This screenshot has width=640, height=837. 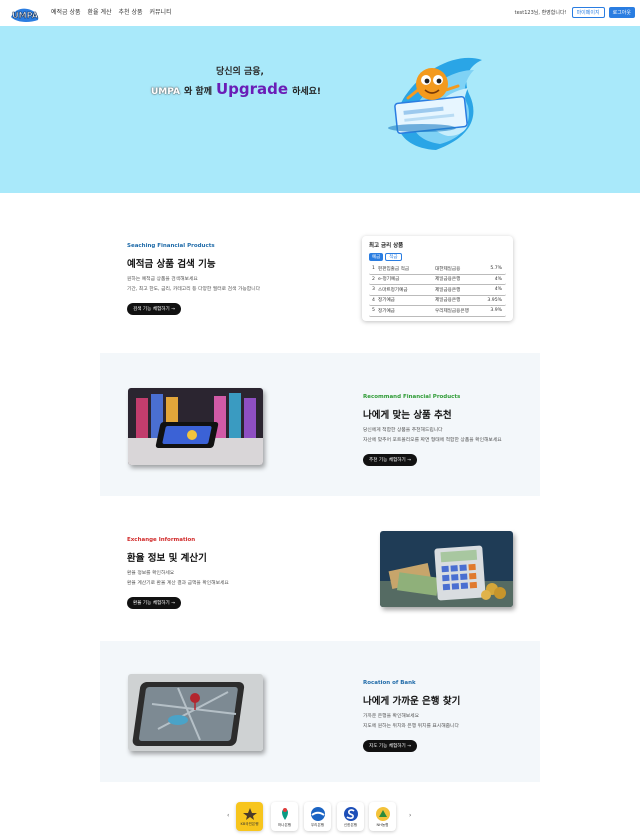 I want to click on hana-leaf-icon, so click(x=284, y=813).